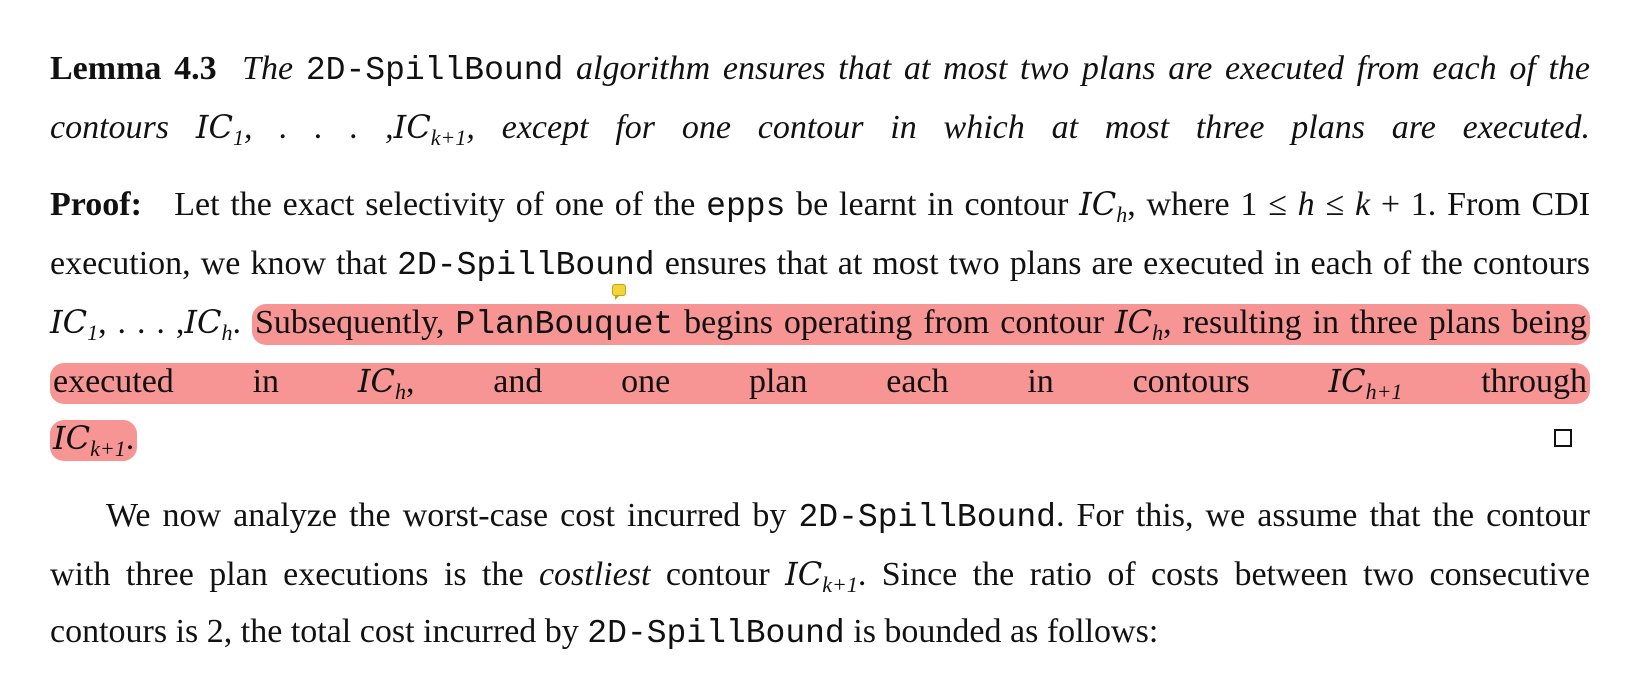  What do you see at coordinates (594, 574) in the screenshot?
I see `emphasis-costliest: costliest` at bounding box center [594, 574].